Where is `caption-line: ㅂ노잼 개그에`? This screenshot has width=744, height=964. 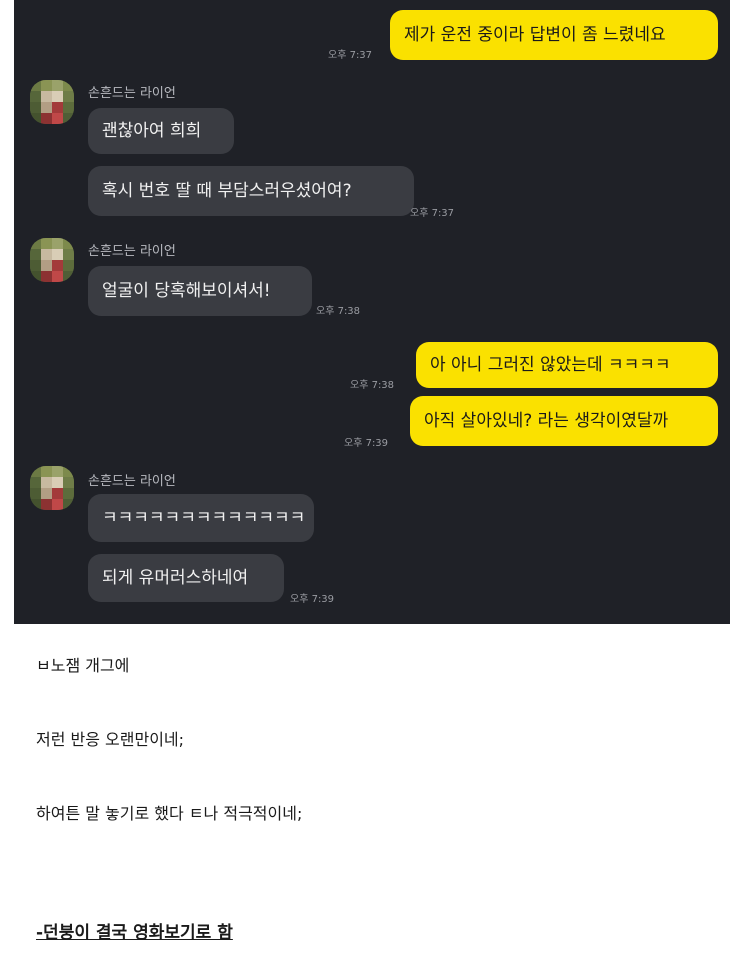 caption-line: ㅂ노잼 개그에 is located at coordinates (83, 665).